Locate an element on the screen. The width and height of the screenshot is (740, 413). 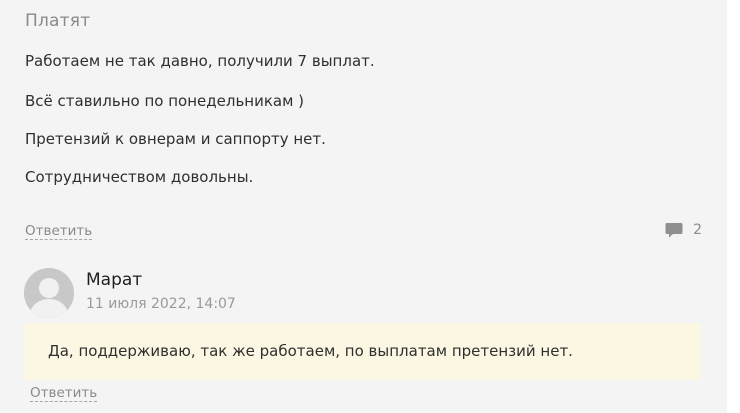
comment-reply-link: Ответить is located at coordinates (64, 393).